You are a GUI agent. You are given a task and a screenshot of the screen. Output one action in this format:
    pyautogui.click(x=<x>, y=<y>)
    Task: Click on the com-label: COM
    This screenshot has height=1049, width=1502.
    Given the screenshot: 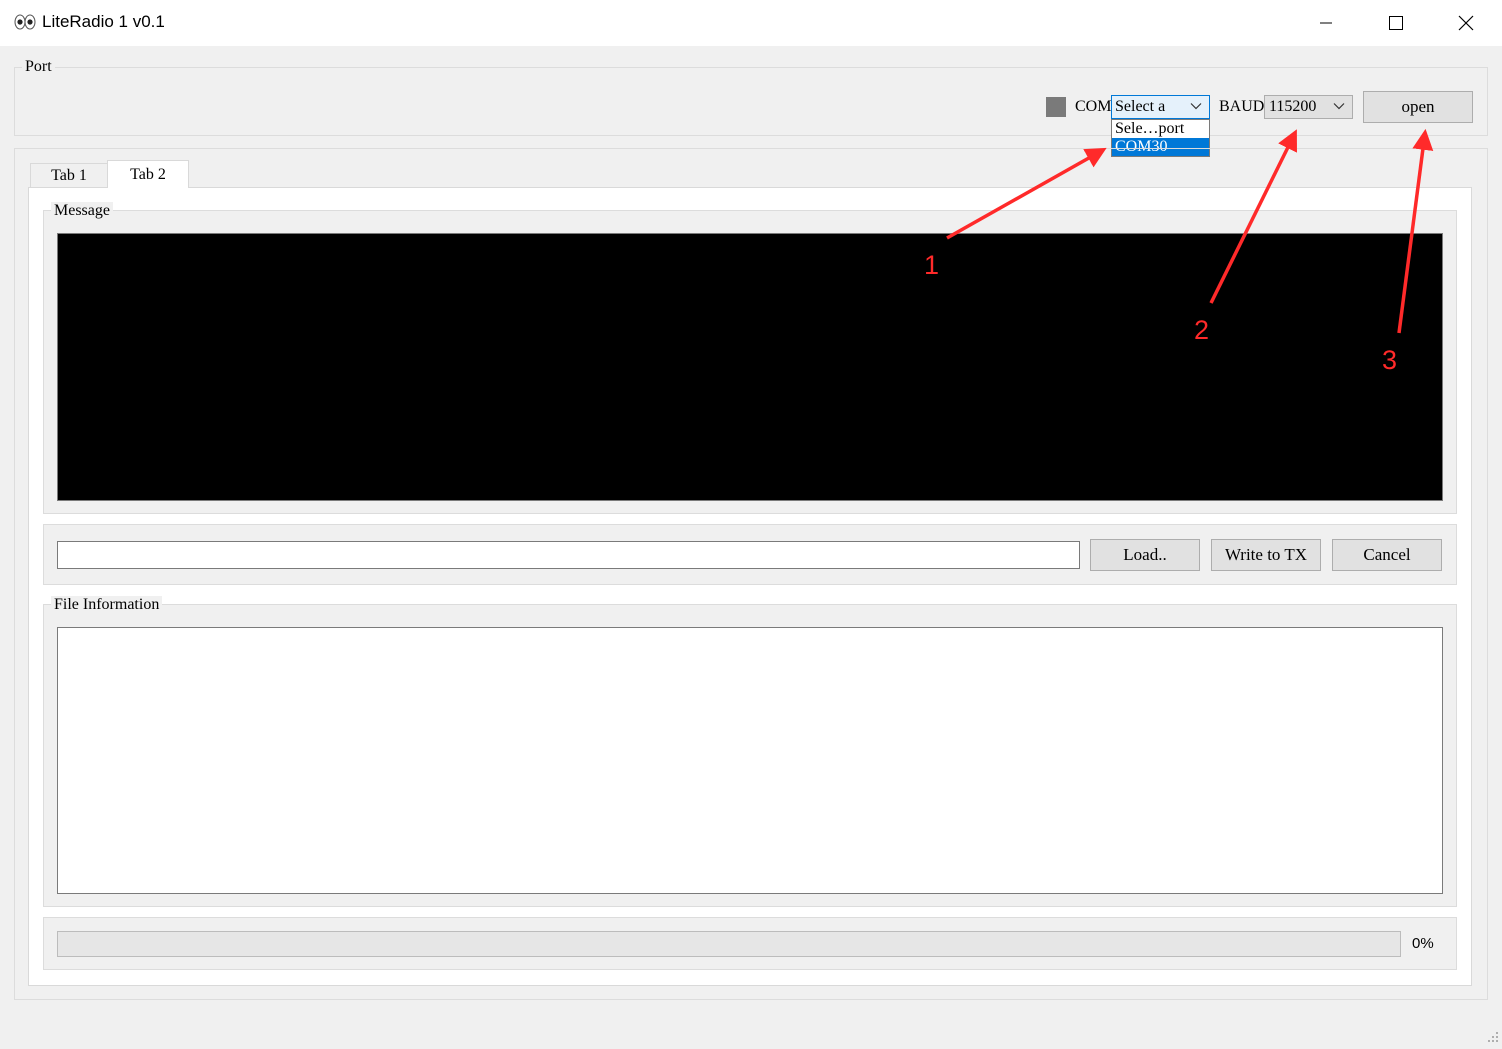 What is the action you would take?
    pyautogui.click(x=1093, y=106)
    